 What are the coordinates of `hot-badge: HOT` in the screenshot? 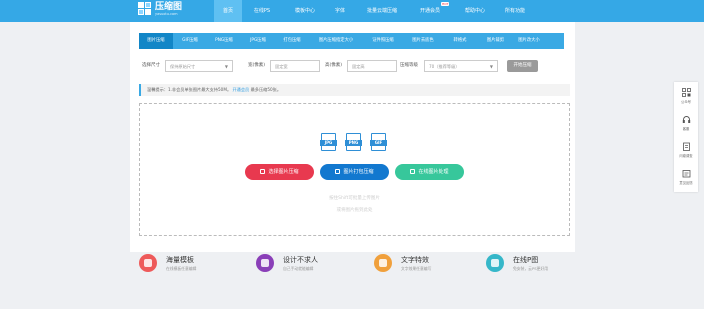 It's located at (445, 4).